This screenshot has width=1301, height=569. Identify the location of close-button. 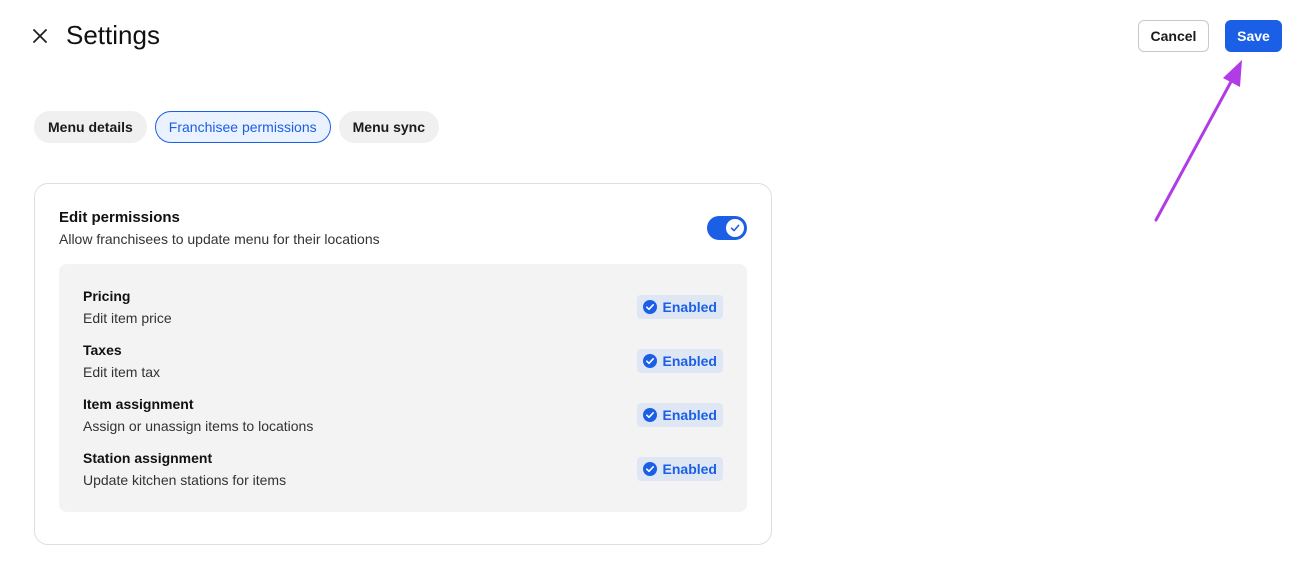
(40, 36).